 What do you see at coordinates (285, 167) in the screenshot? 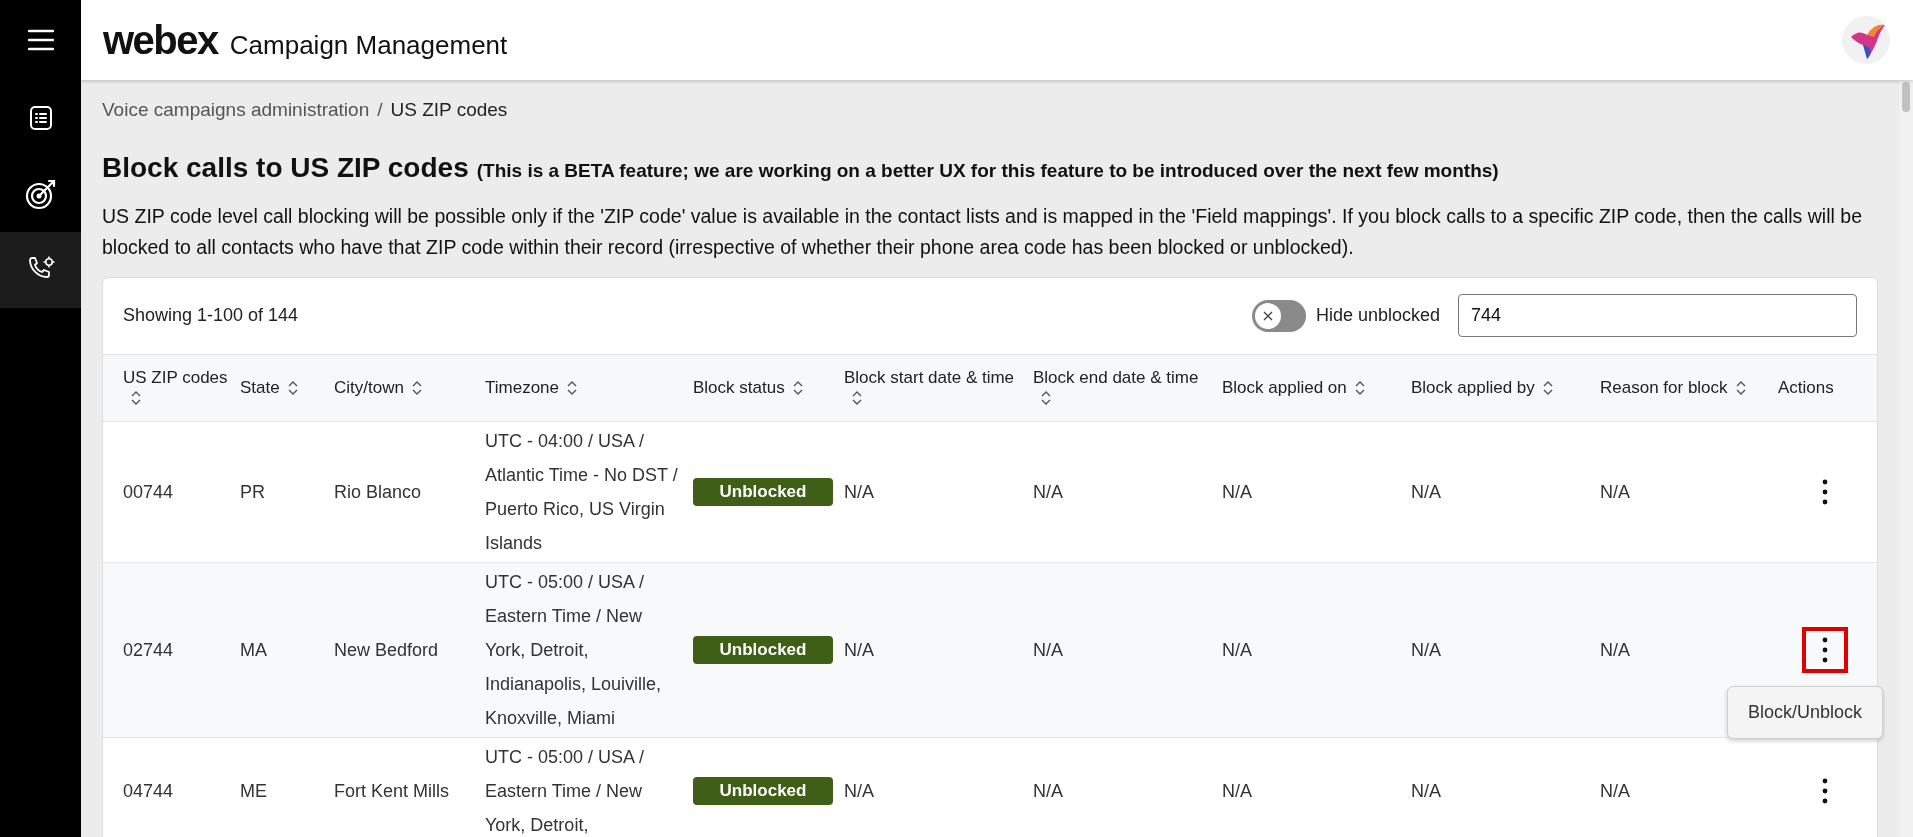
I see `page-heading: Block calls to US ZIP codes` at bounding box center [285, 167].